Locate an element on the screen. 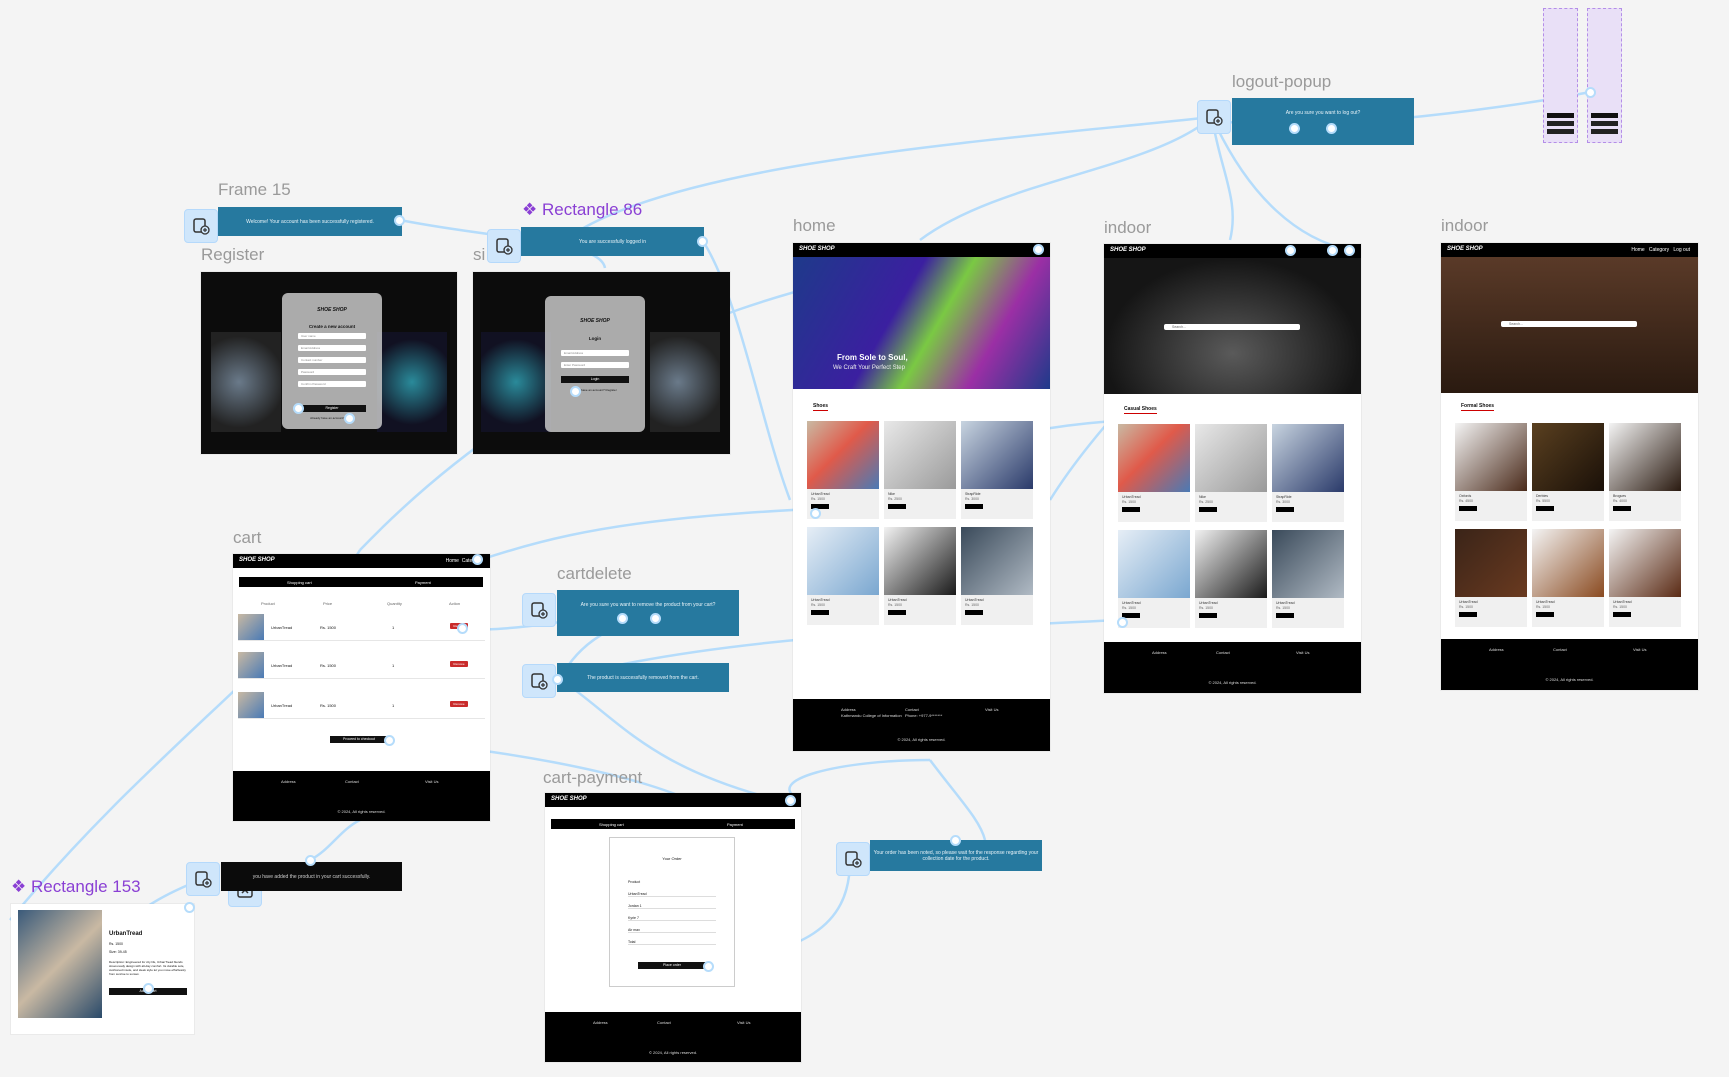 Image resolution: width=1729 pixels, height=1077 pixels. product-card: Brogues Rs. 4000 is located at coordinates (1645, 472).